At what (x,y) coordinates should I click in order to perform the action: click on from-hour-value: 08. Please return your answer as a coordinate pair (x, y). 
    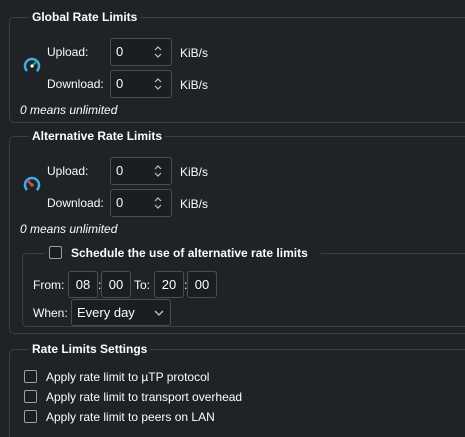
    Looking at the image, I should click on (83, 284).